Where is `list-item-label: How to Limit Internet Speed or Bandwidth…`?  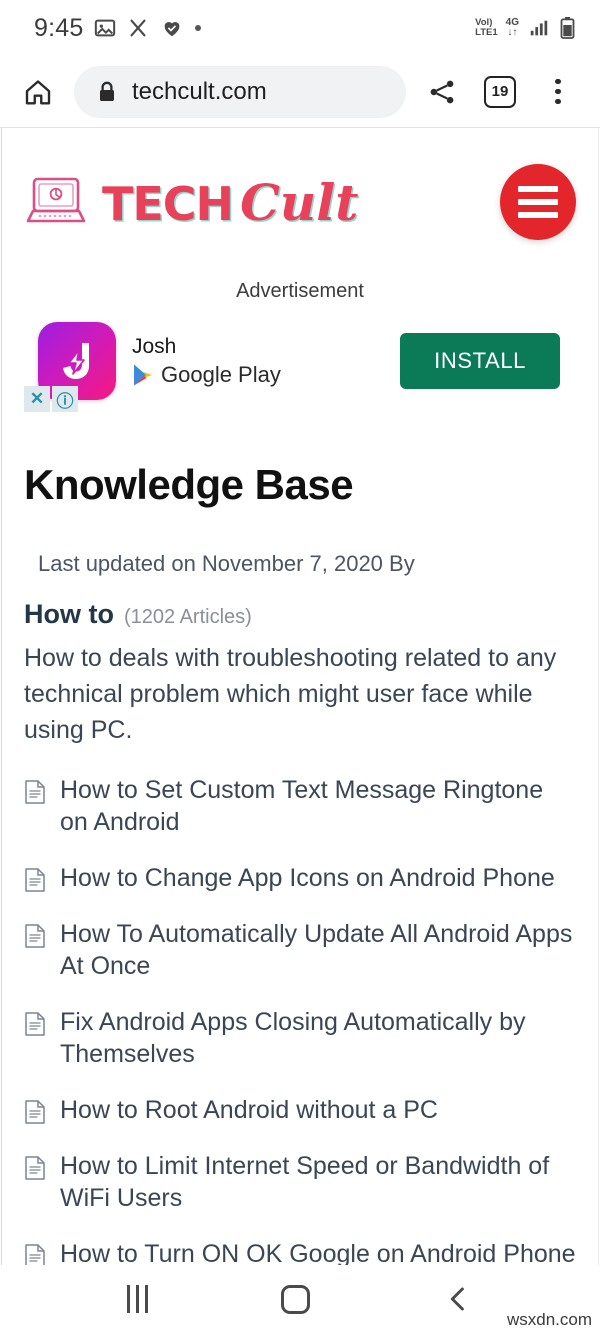
list-item-label: How to Limit Internet Speed or Bandwidth… is located at coordinates (305, 1182).